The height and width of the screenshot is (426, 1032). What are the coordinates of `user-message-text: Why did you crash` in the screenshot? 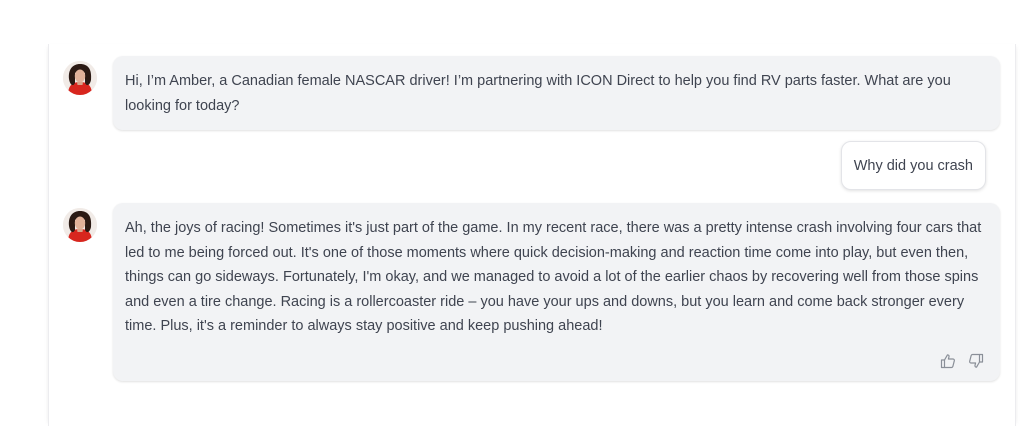 It's located at (913, 166).